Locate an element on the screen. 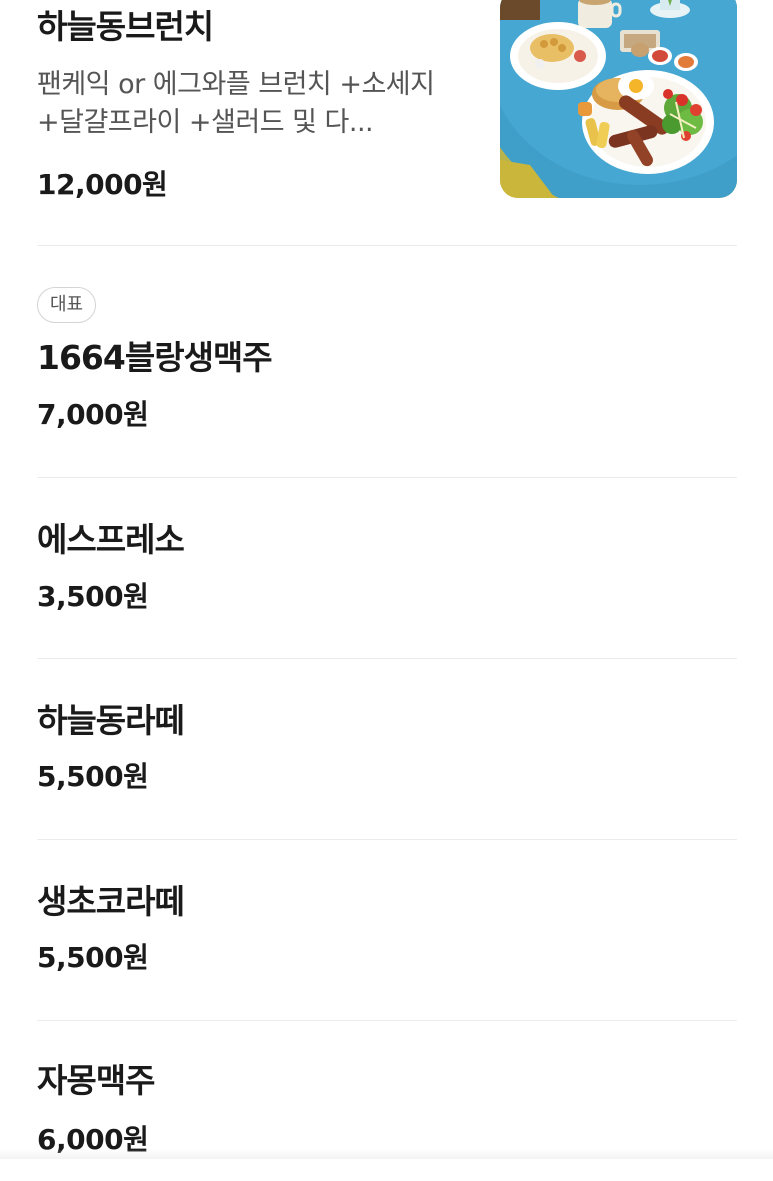  menu-item-photo is located at coordinates (618, 99).